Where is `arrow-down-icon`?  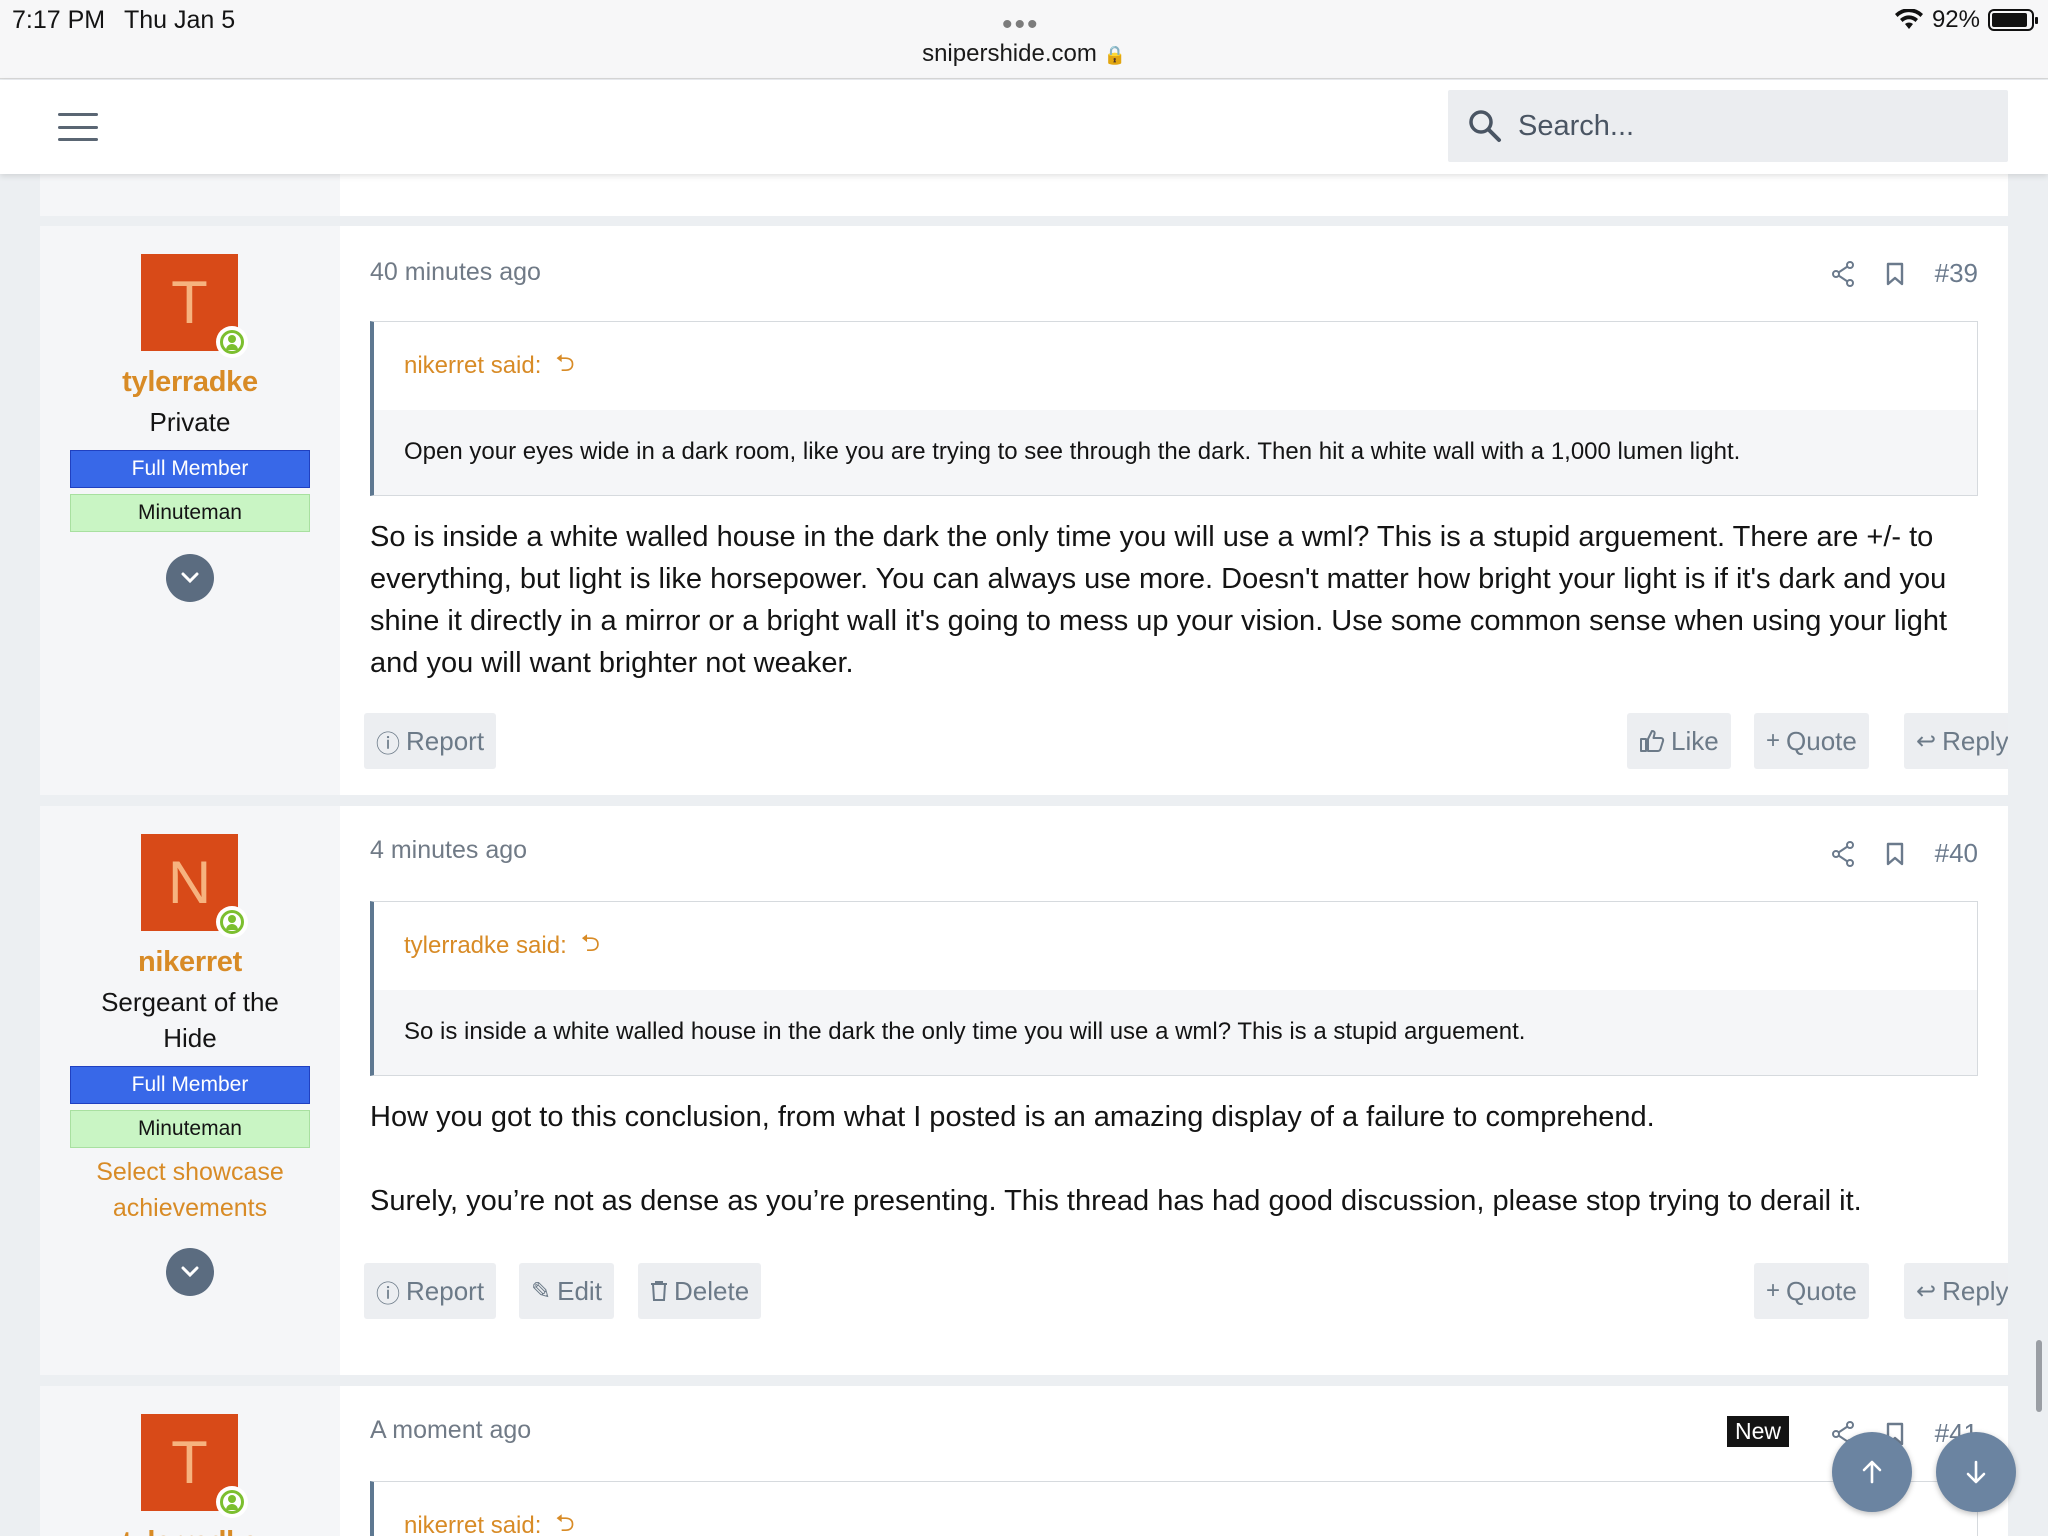 arrow-down-icon is located at coordinates (1976, 1472).